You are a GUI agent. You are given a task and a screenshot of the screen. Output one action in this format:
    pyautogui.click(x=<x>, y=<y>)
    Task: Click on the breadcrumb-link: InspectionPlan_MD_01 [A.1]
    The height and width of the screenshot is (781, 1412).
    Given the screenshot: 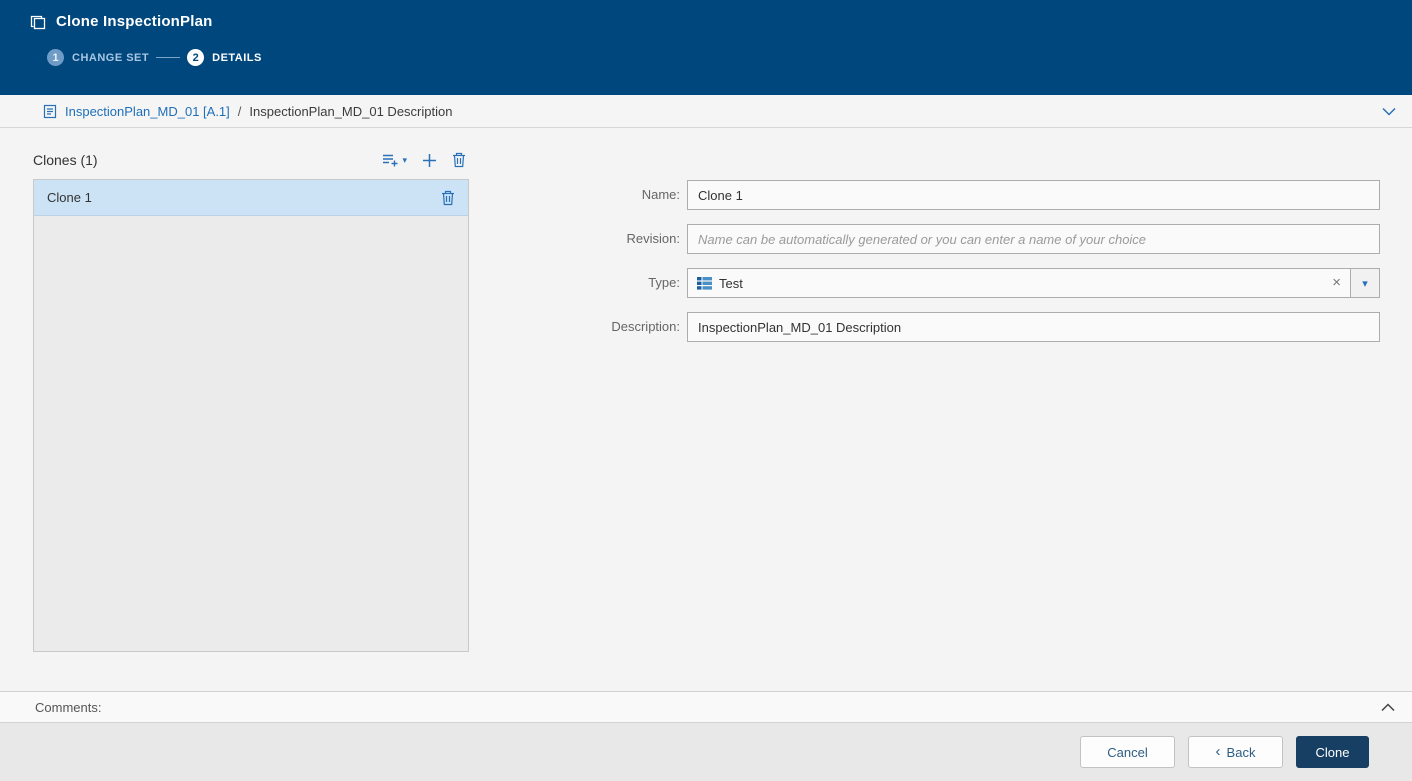 What is the action you would take?
    pyautogui.click(x=147, y=111)
    